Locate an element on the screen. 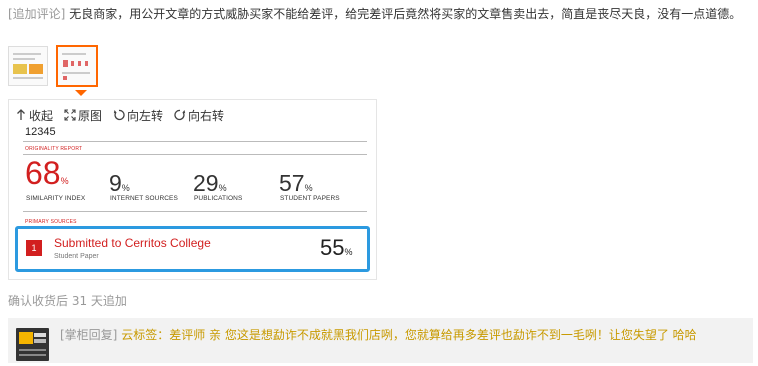 This screenshot has width=758, height=366. stat-similarity-index: 68% SIMILARITY INDEX is located at coordinates (55, 178).